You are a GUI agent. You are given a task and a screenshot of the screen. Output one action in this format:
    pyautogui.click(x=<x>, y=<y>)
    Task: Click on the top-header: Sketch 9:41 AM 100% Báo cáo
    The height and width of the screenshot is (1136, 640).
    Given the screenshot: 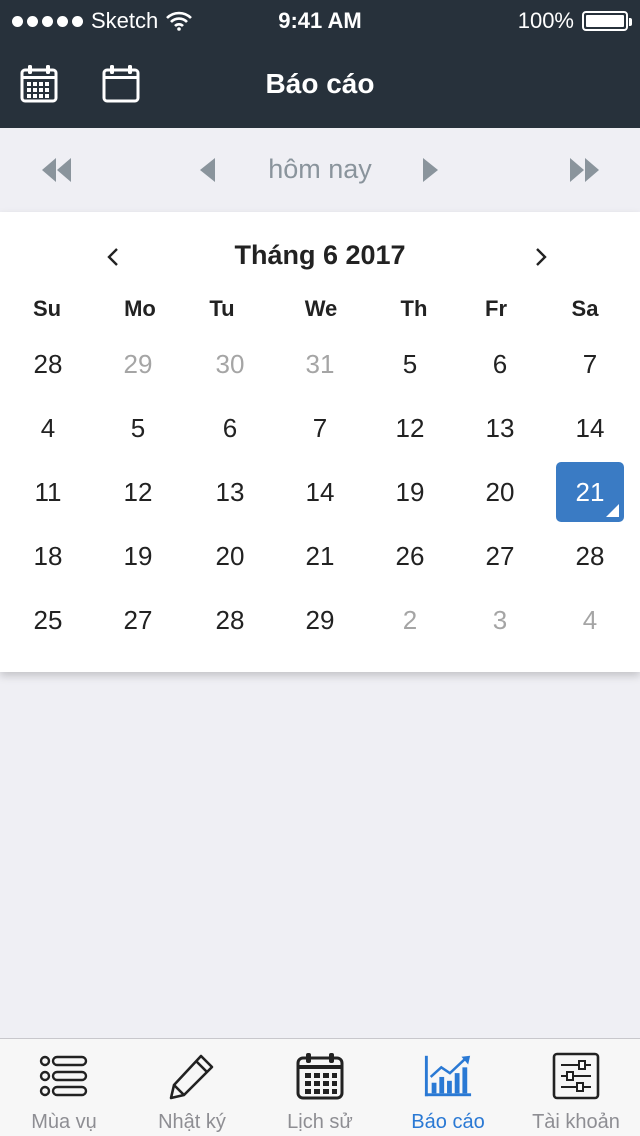 What is the action you would take?
    pyautogui.click(x=320, y=64)
    